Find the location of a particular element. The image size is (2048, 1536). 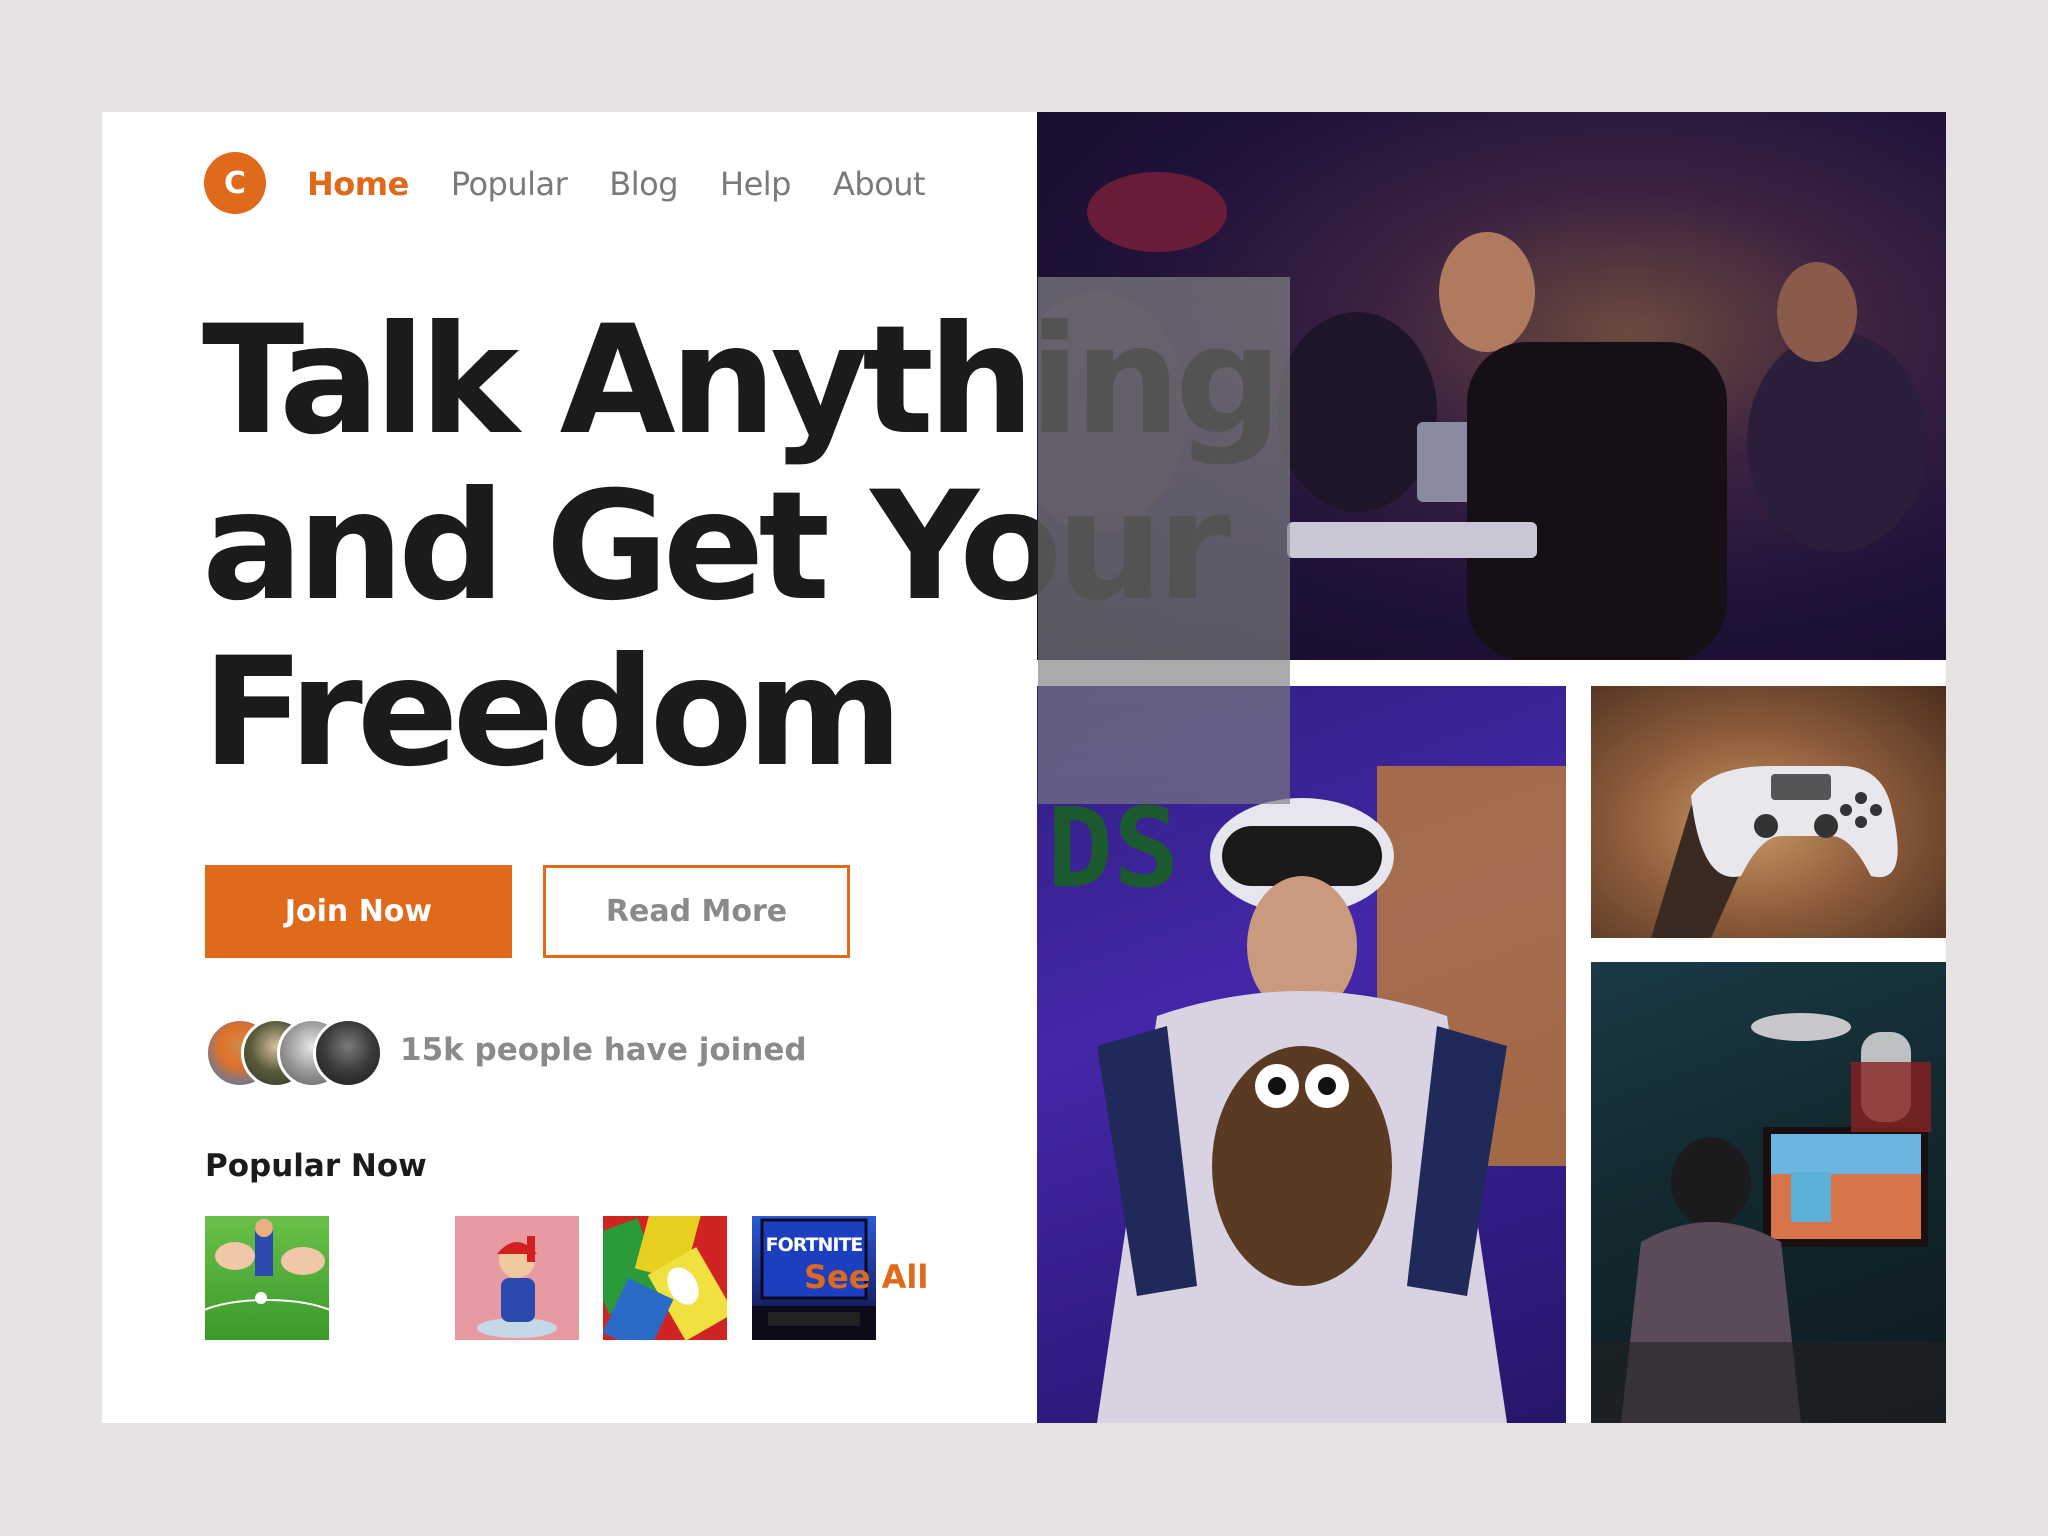

join-now-button: Join Now is located at coordinates (358, 911).